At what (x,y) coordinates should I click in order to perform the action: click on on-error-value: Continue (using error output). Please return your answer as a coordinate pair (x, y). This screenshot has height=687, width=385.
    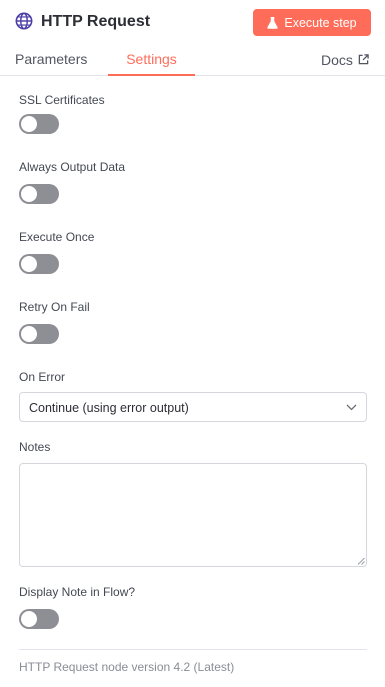
    Looking at the image, I should click on (109, 408).